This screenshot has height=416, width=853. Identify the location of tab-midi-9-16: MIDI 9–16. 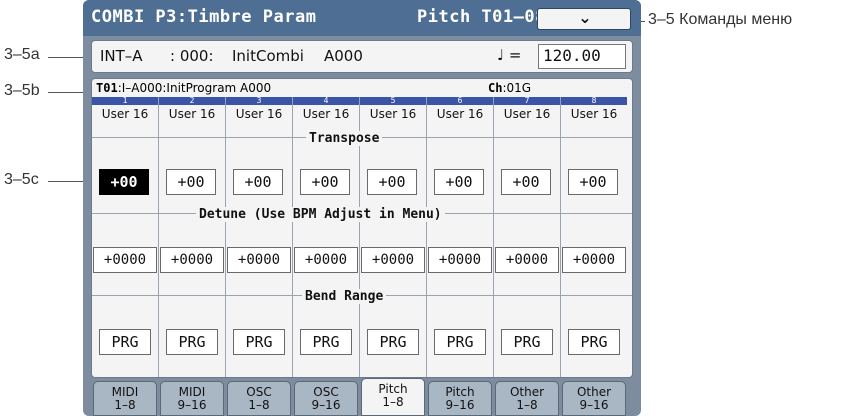
(192, 398).